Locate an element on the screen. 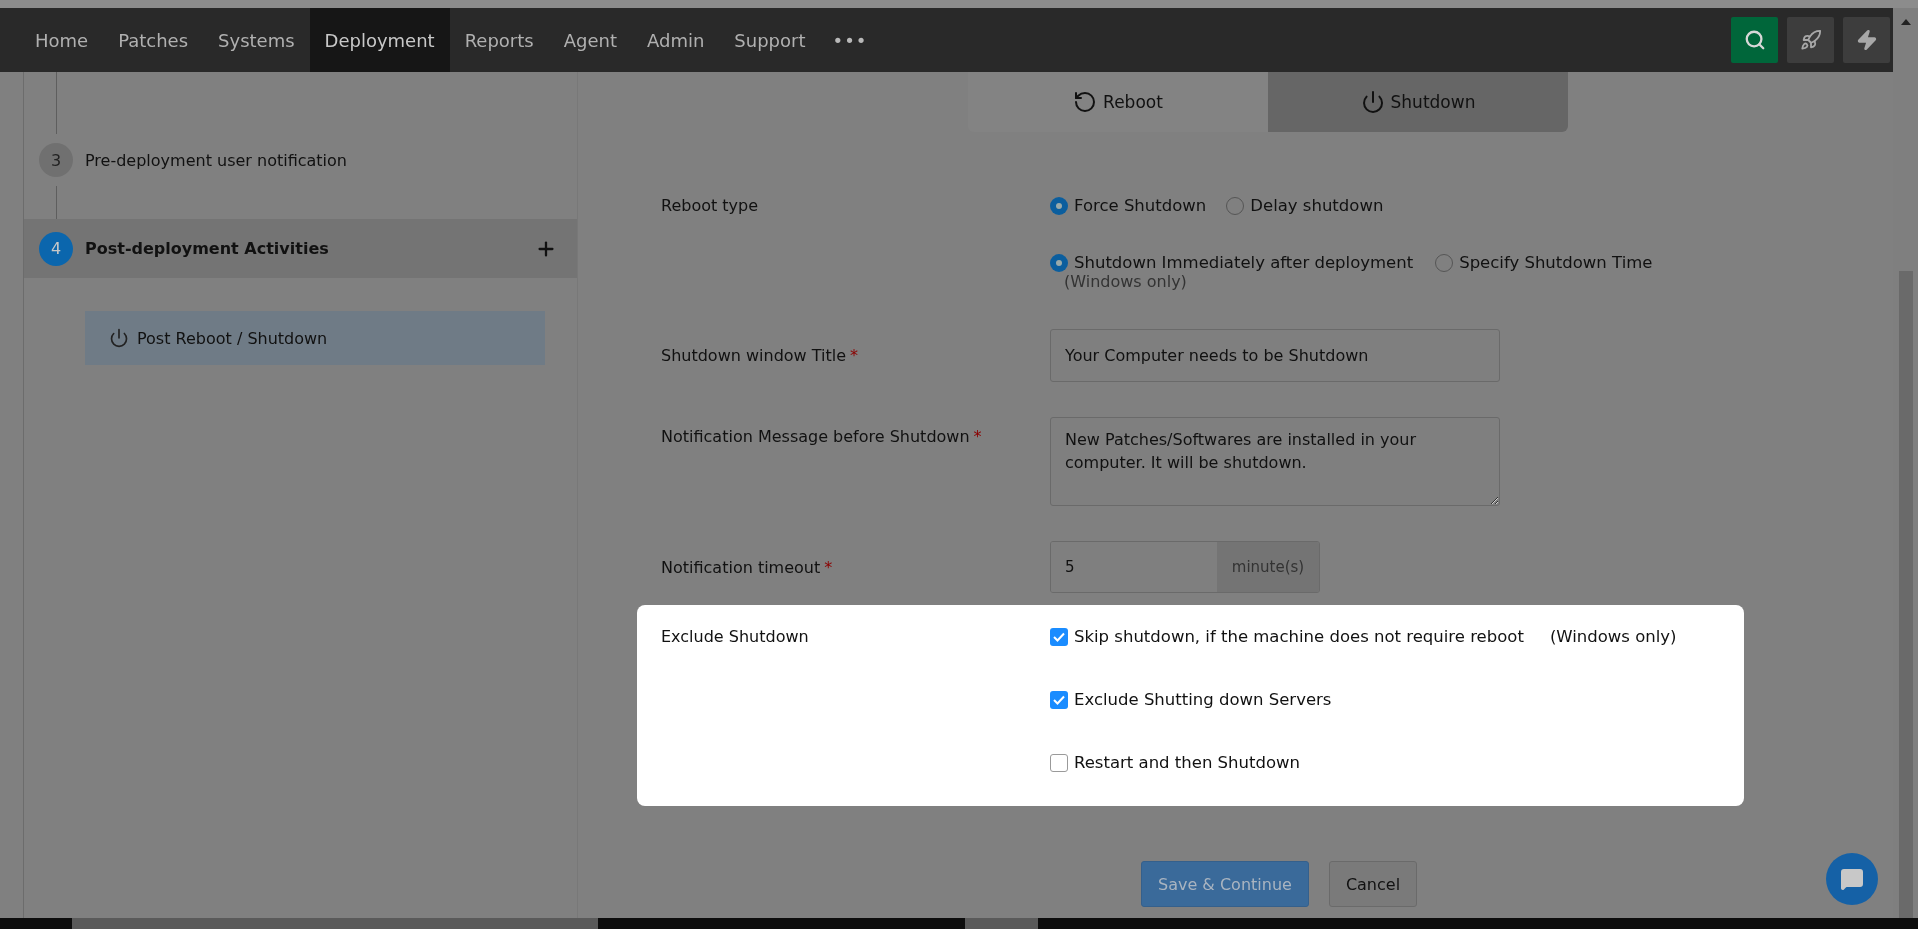 This screenshot has width=1918, height=929. nav-tab: Patches is located at coordinates (153, 40).